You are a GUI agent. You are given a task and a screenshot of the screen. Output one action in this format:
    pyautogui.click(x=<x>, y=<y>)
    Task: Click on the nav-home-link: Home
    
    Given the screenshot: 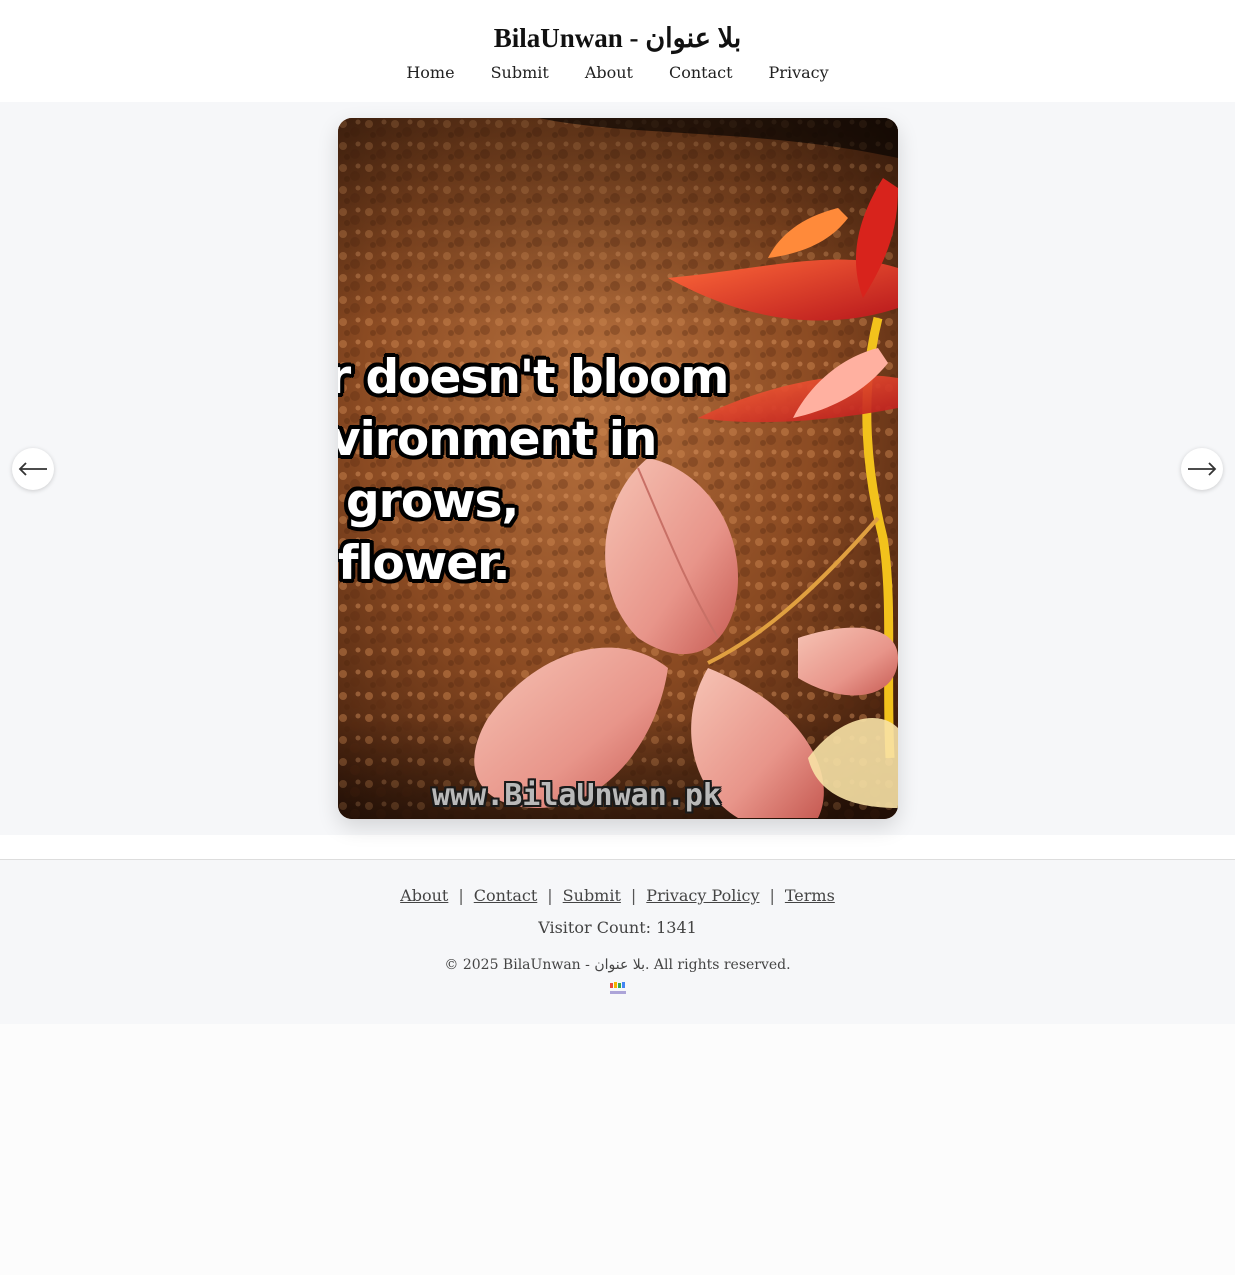 What is the action you would take?
    pyautogui.click(x=430, y=73)
    